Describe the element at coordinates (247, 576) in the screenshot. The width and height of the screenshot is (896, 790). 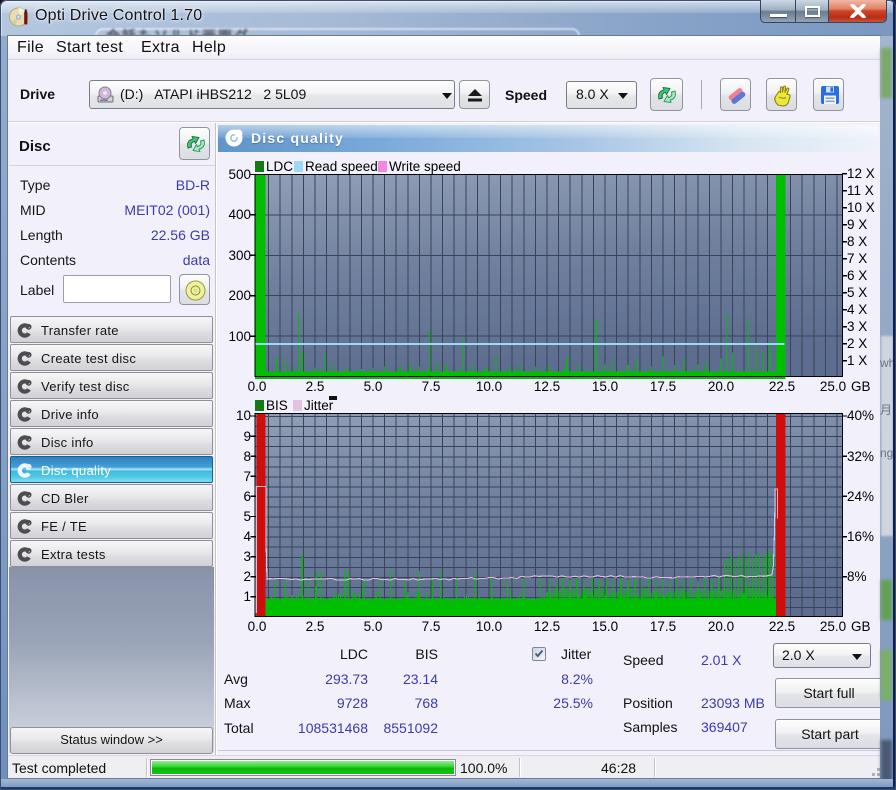
I see `svg-text: 2` at that location.